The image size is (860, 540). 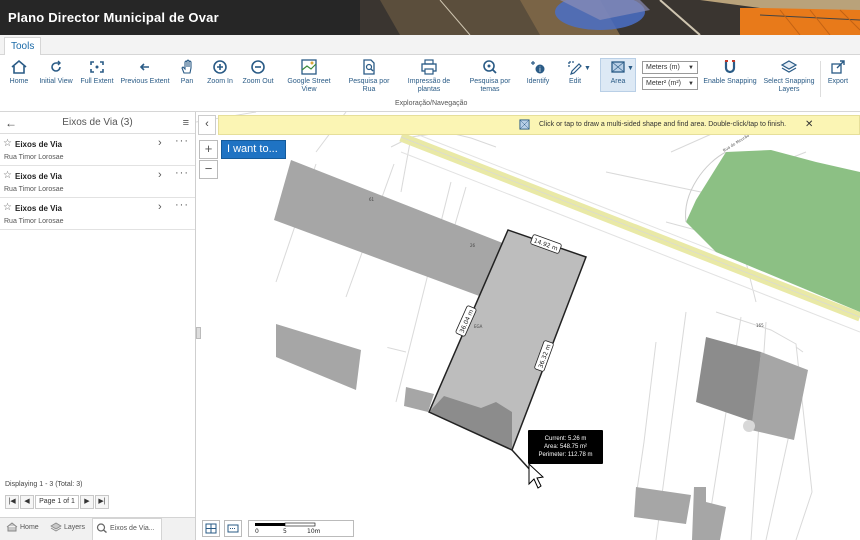 What do you see at coordinates (630, 69) in the screenshot?
I see `area-dropdown-caret-icon: ▼` at bounding box center [630, 69].